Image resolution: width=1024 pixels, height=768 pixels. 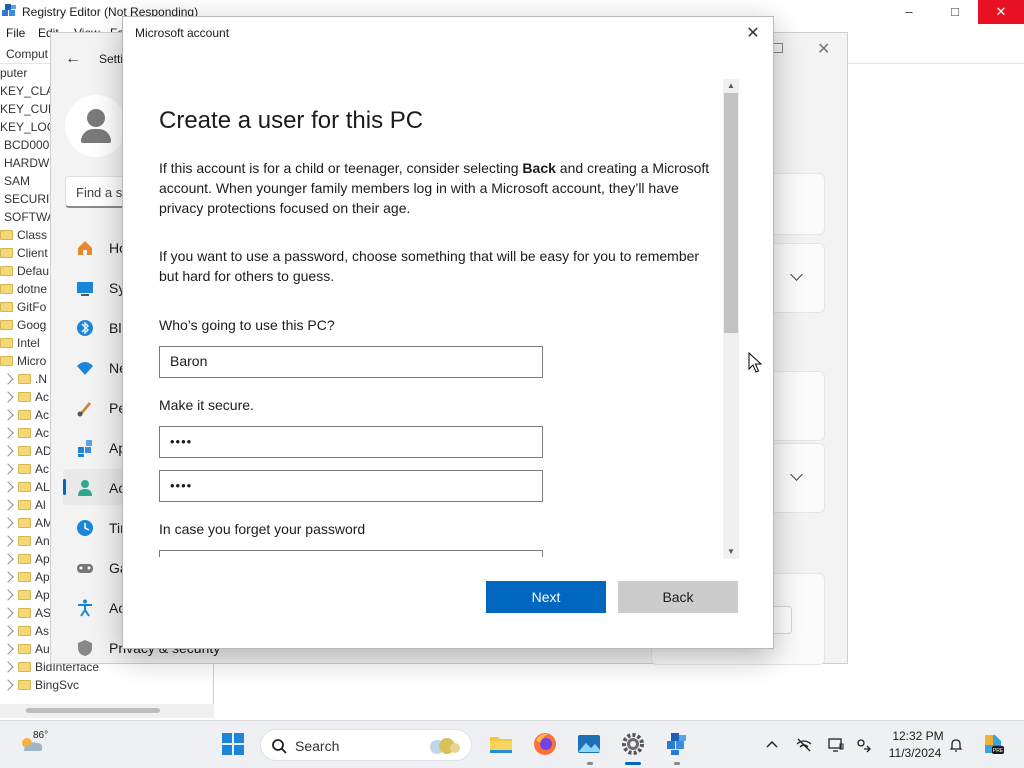 What do you see at coordinates (30, 199) in the screenshot?
I see `registry-tree-node: SECURIT` at bounding box center [30, 199].